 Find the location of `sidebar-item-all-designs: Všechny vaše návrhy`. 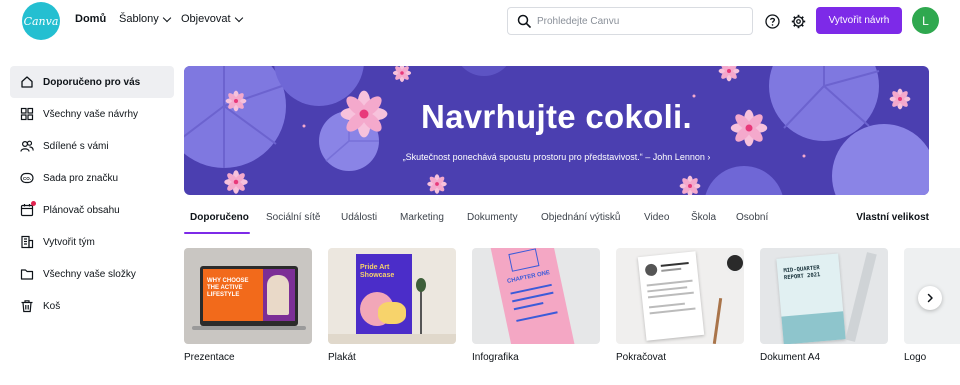

sidebar-item-all-designs: Všechny vaše návrhy is located at coordinates (92, 114).